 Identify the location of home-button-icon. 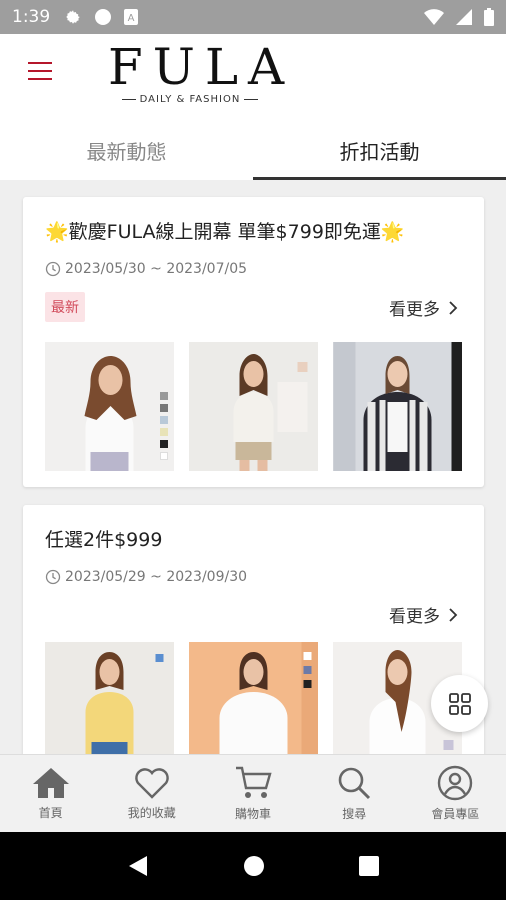
(254, 866).